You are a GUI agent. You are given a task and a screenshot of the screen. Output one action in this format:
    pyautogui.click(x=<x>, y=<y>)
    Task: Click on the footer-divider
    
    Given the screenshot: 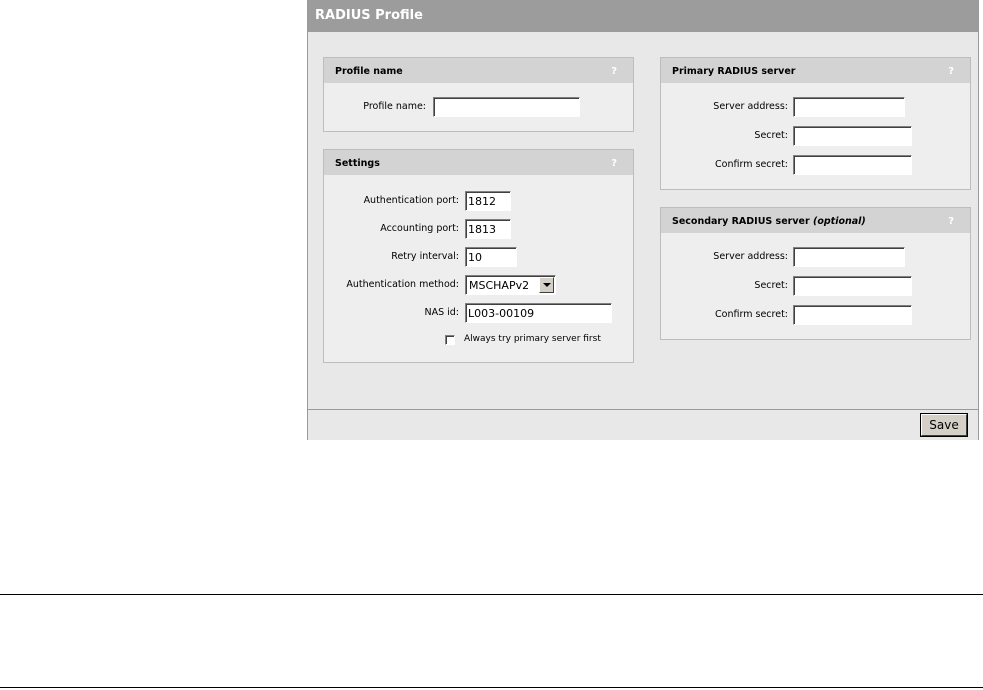 What is the action you would take?
    pyautogui.click(x=643, y=409)
    